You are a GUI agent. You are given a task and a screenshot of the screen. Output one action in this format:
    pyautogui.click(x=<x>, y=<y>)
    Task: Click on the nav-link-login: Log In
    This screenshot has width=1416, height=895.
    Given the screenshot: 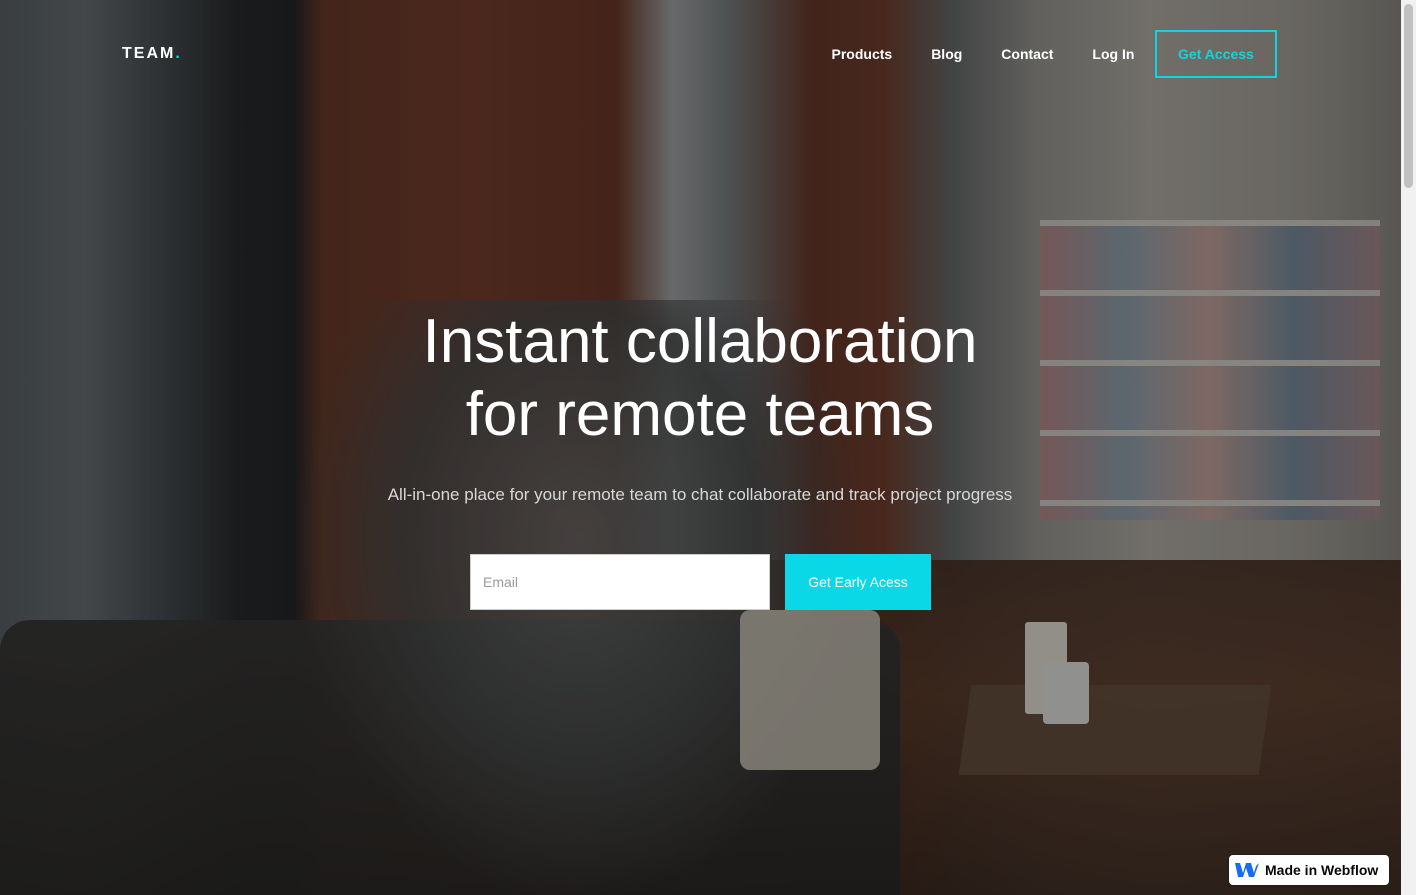 What is the action you would take?
    pyautogui.click(x=1113, y=54)
    